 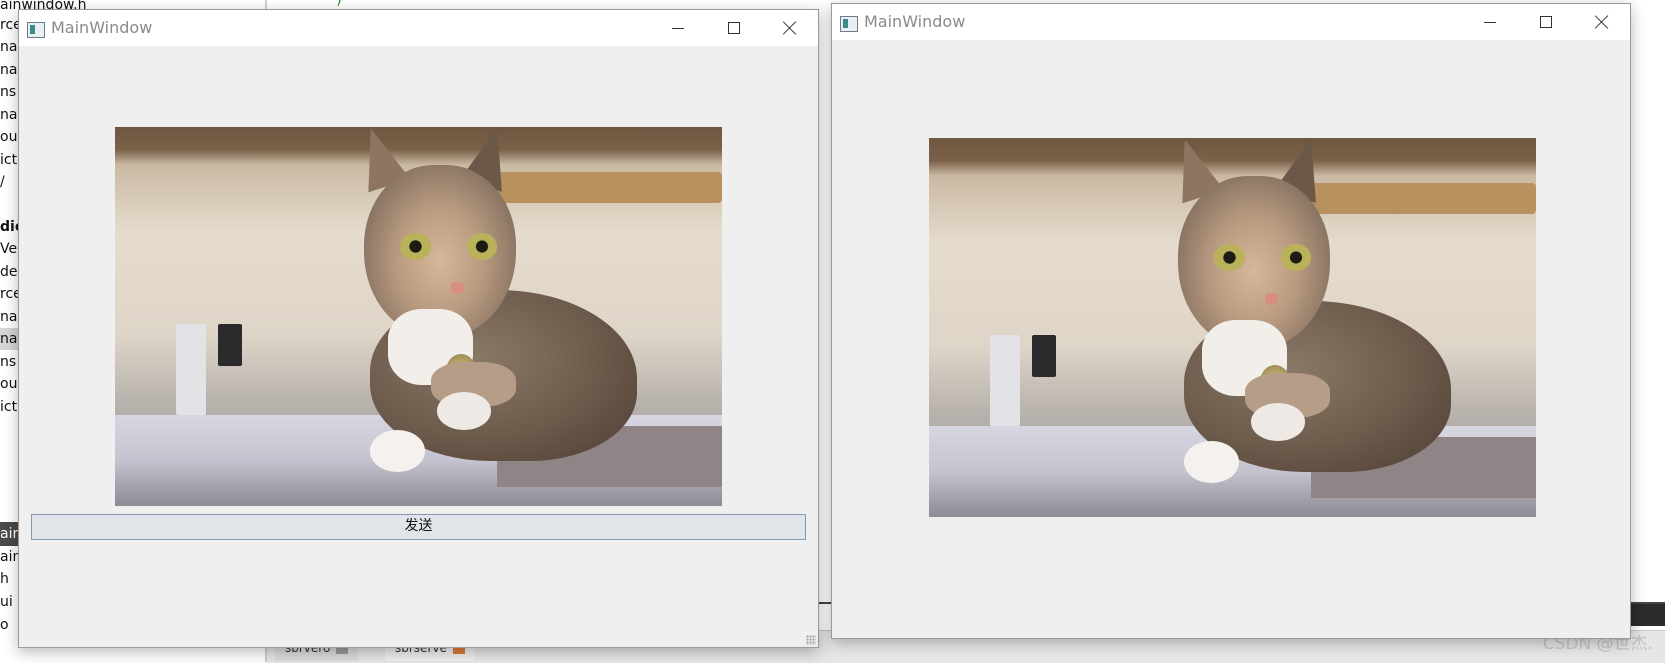 I want to click on tree-item: /, so click(x=2, y=182).